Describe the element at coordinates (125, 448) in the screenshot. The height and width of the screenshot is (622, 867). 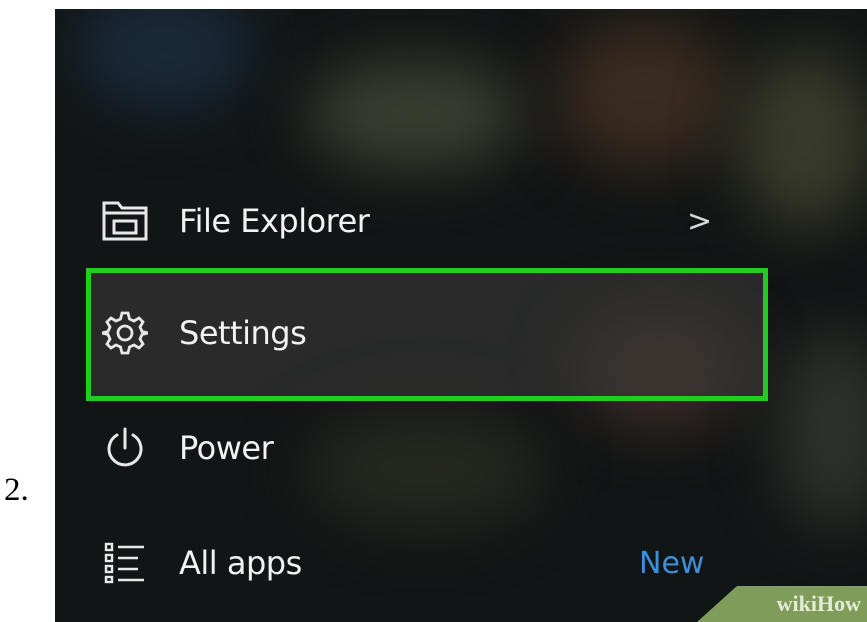
I see `power-icon` at that location.